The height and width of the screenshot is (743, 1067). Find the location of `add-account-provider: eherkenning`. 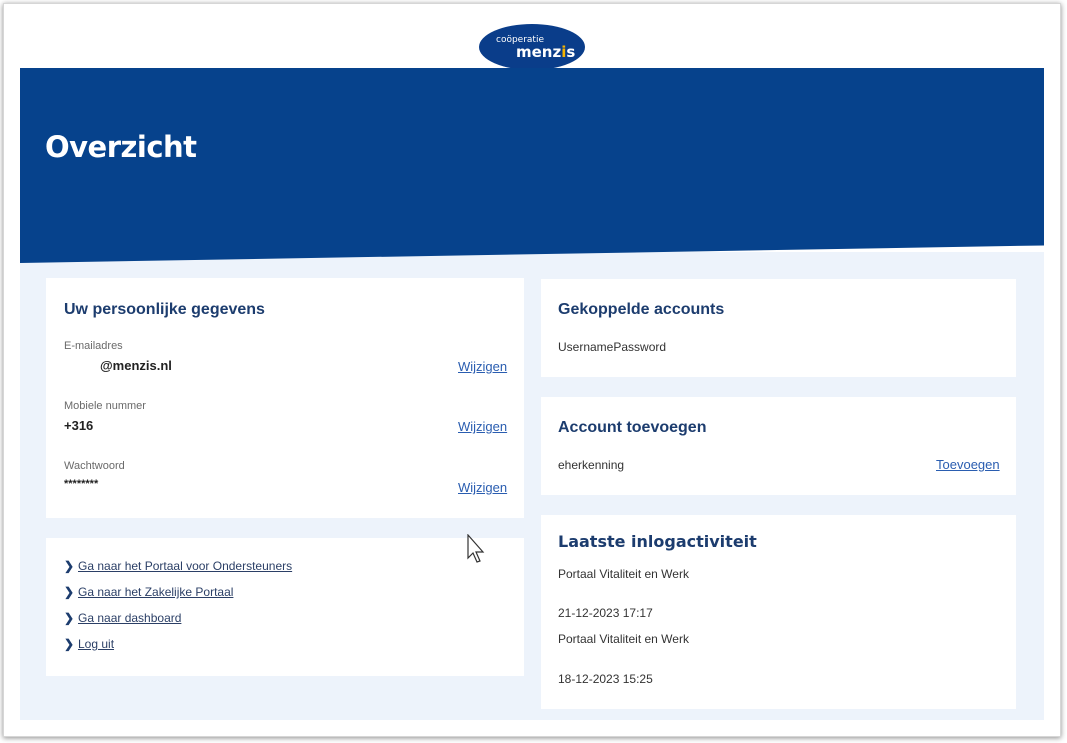

add-account-provider: eherkenning is located at coordinates (591, 465).